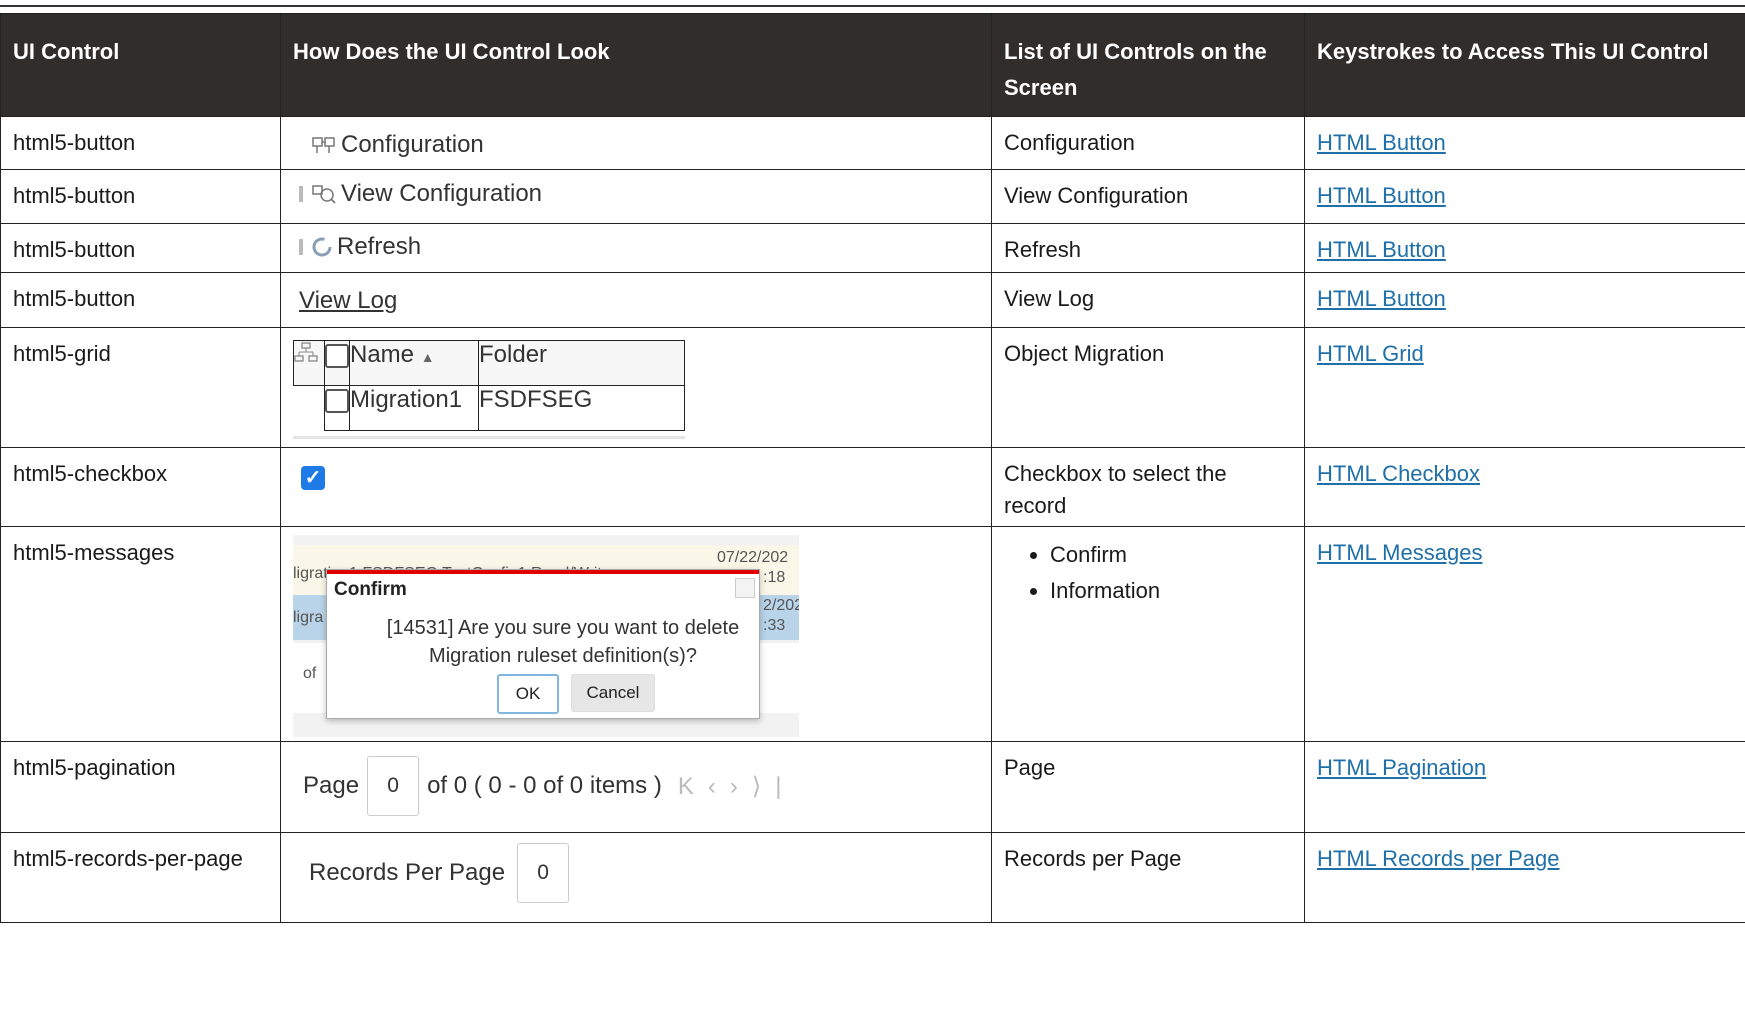 The image size is (1745, 1010). I want to click on control-name: html5-checkbox, so click(140, 487).